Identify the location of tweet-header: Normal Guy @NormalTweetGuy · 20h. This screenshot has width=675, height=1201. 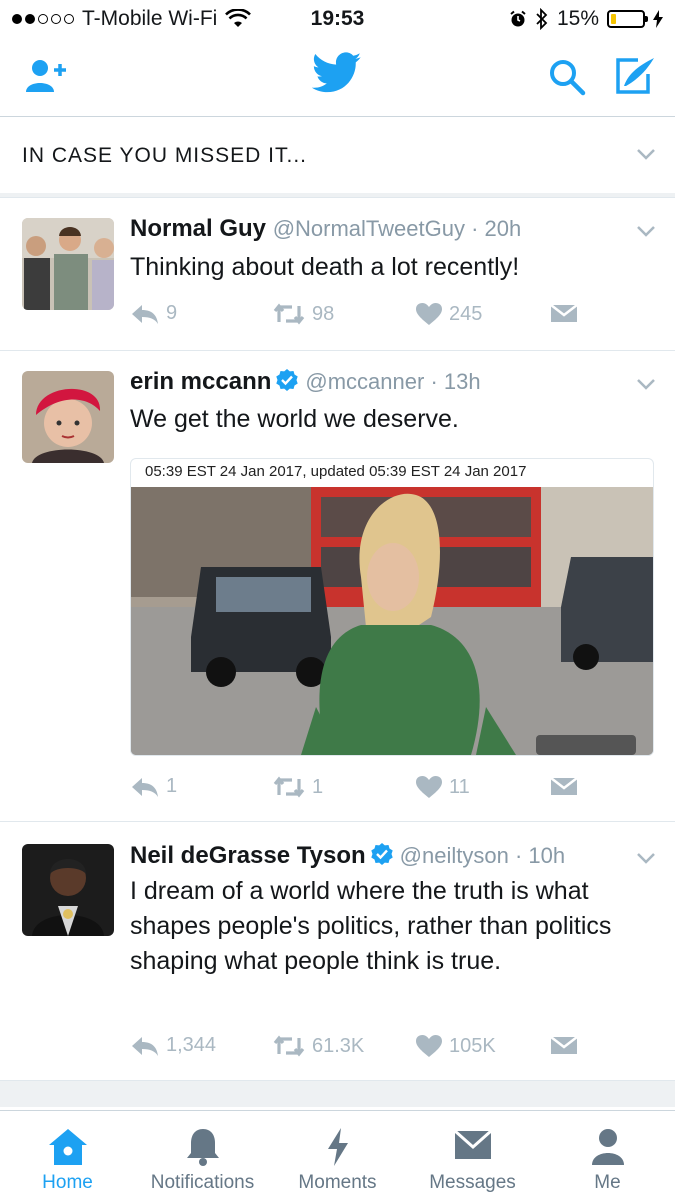
(326, 228).